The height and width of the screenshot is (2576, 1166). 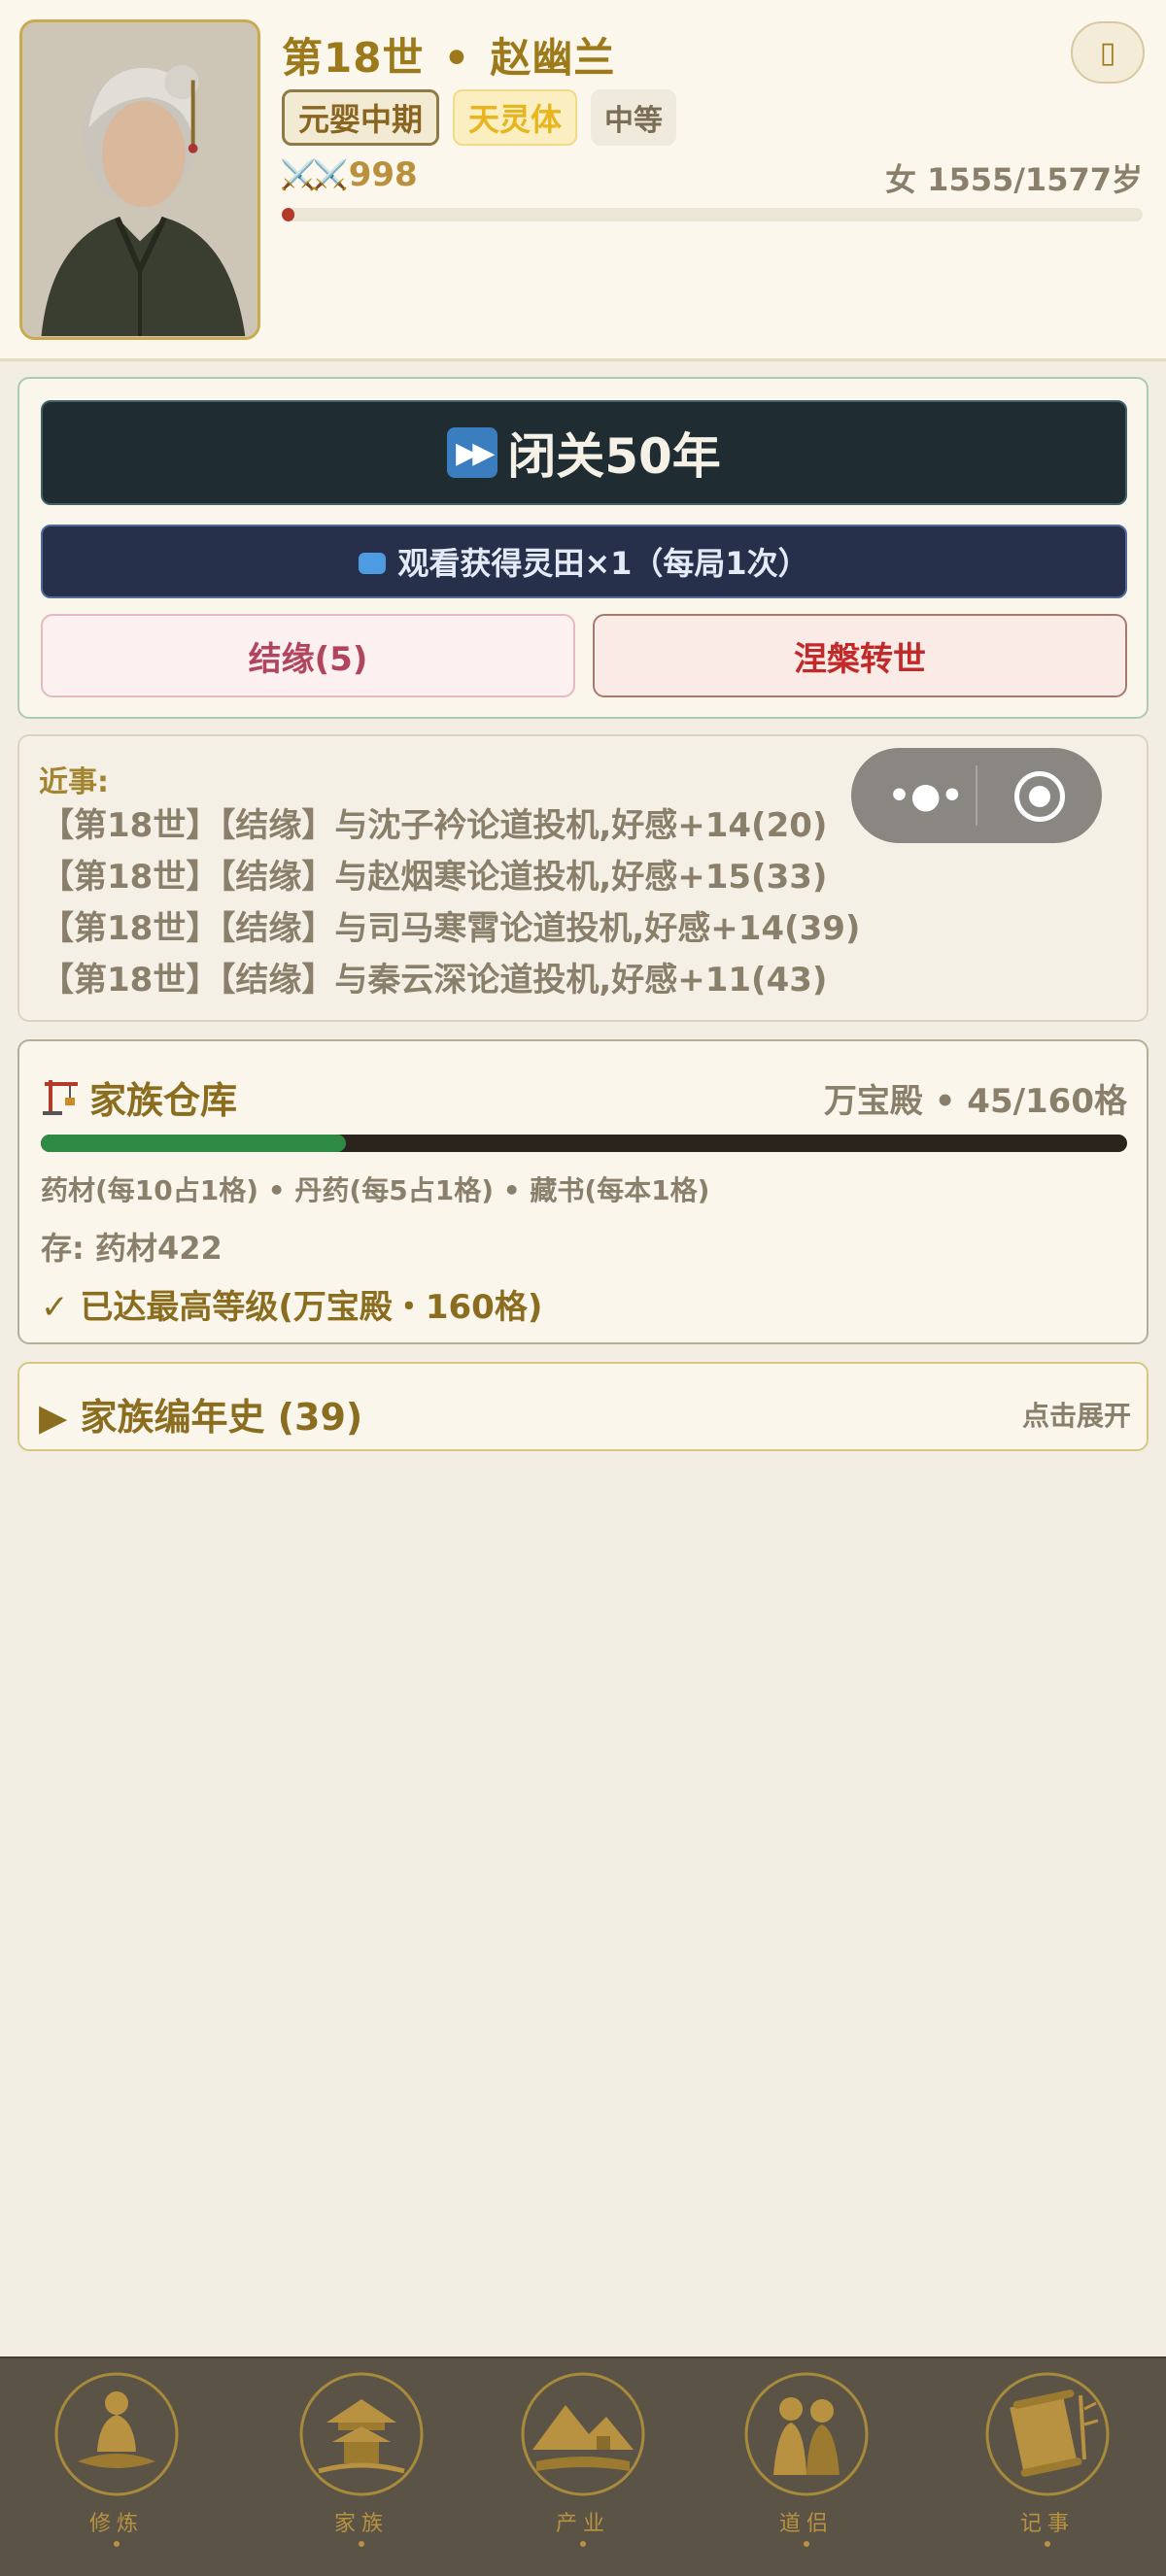 I want to click on capsule-divider, so click(x=976, y=795).